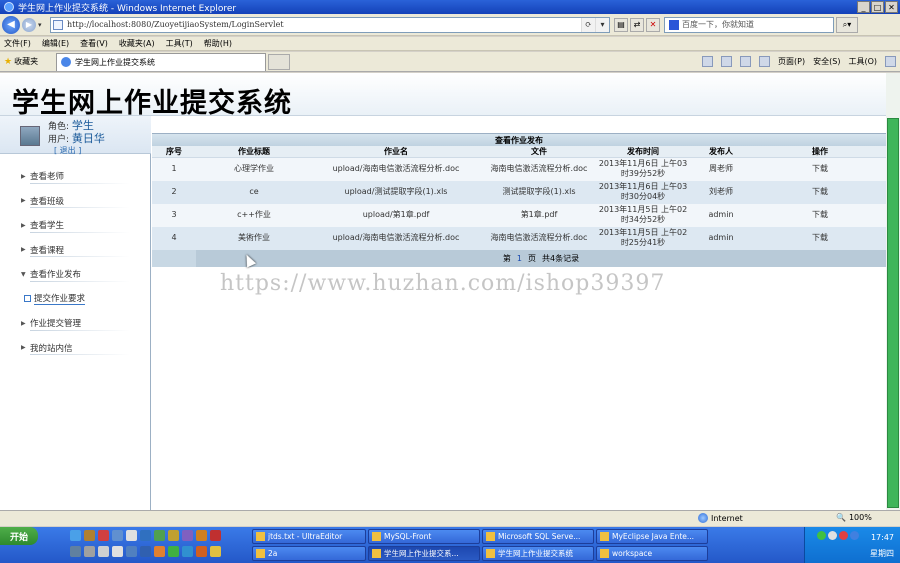 The width and height of the screenshot is (900, 563). What do you see at coordinates (637, 24) in the screenshot?
I see `refresh-button: ⇄` at bounding box center [637, 24].